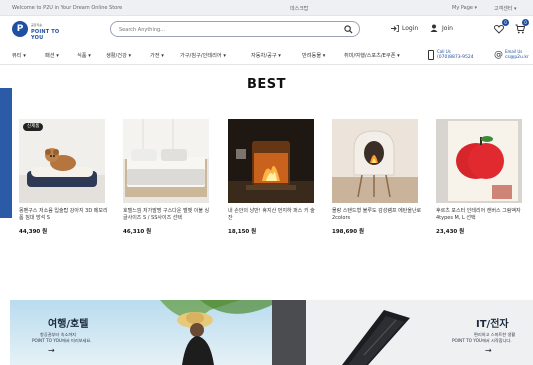 This screenshot has height=365, width=533. I want to click on call-us: Call Us (070)8873-9524, so click(454, 55).